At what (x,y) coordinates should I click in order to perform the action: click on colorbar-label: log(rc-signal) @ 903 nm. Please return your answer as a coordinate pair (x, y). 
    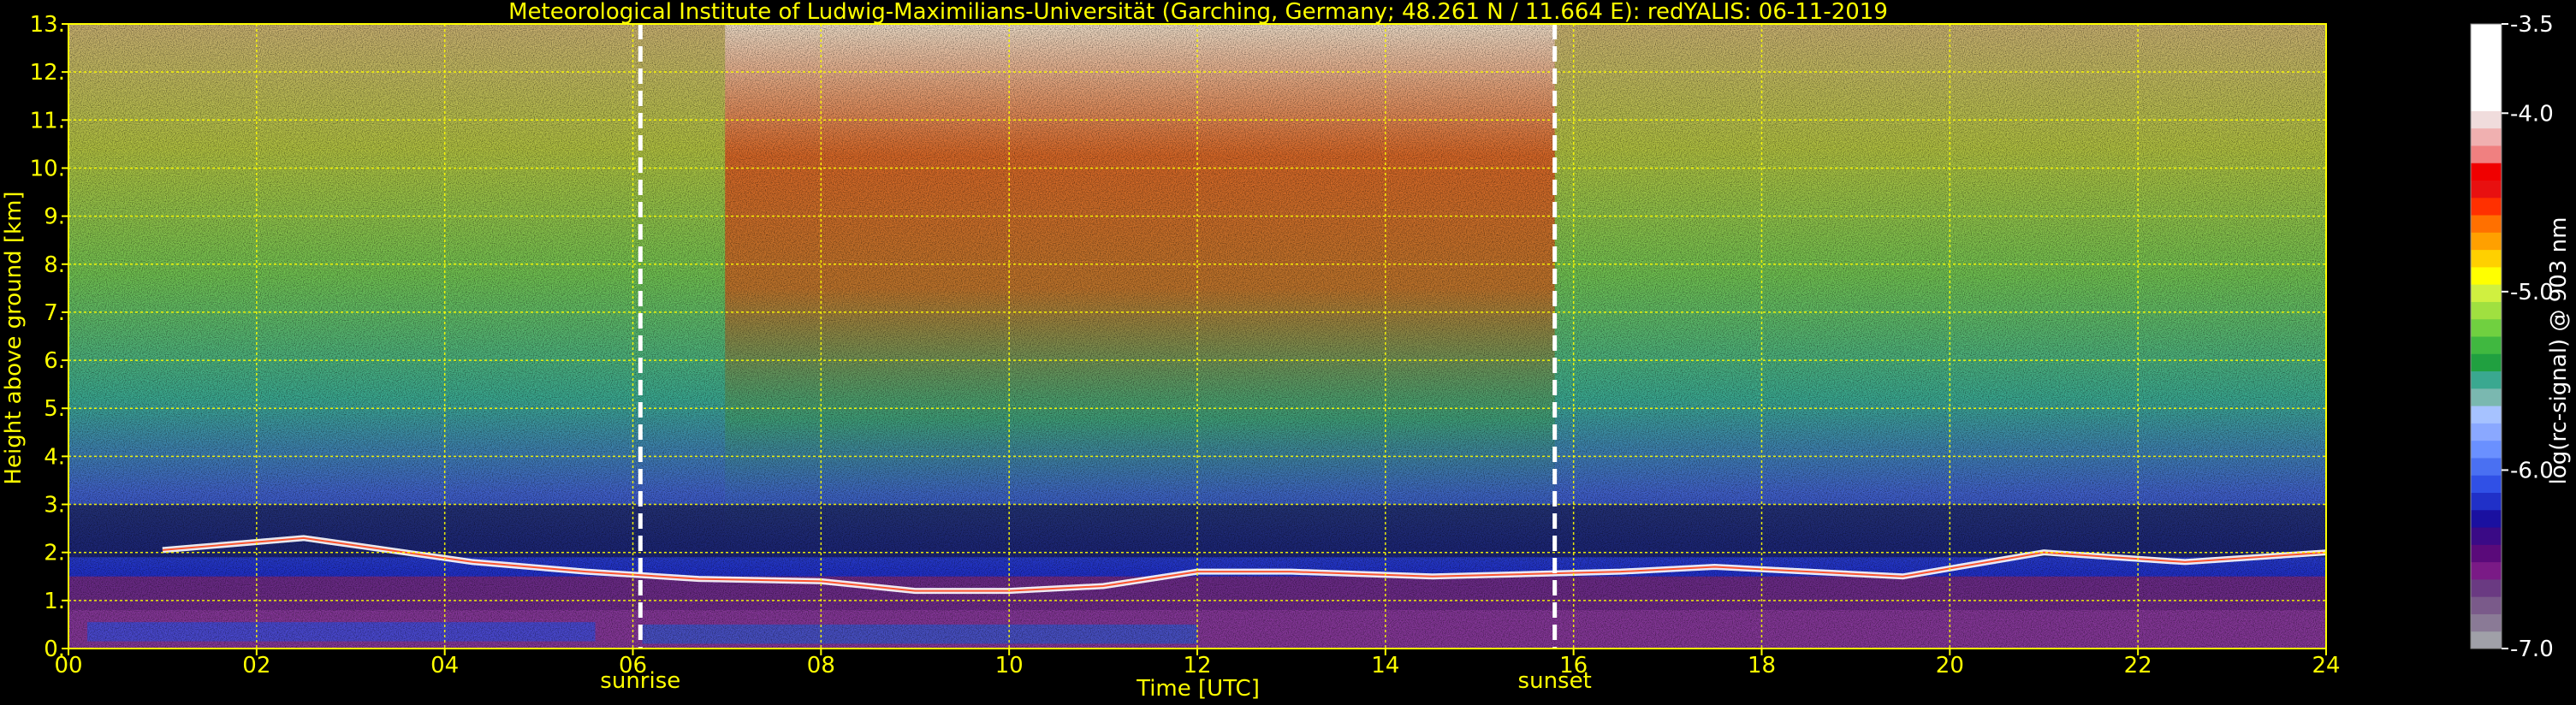
    Looking at the image, I should click on (2559, 351).